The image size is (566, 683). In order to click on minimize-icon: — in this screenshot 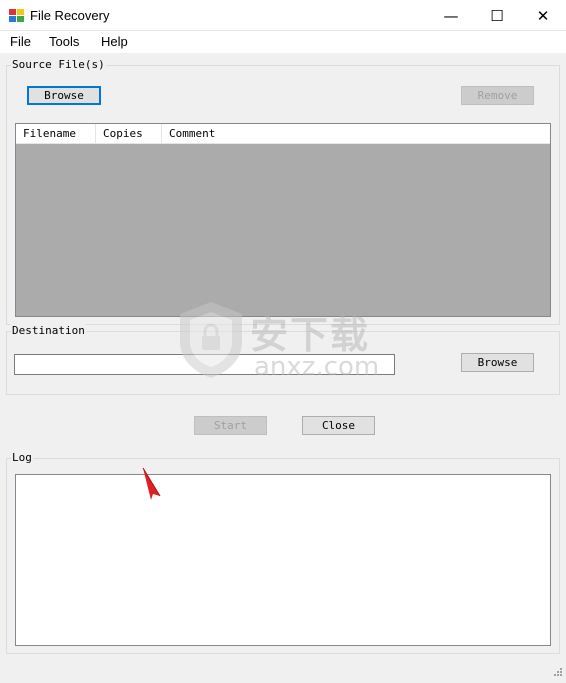, I will do `click(451, 15)`.